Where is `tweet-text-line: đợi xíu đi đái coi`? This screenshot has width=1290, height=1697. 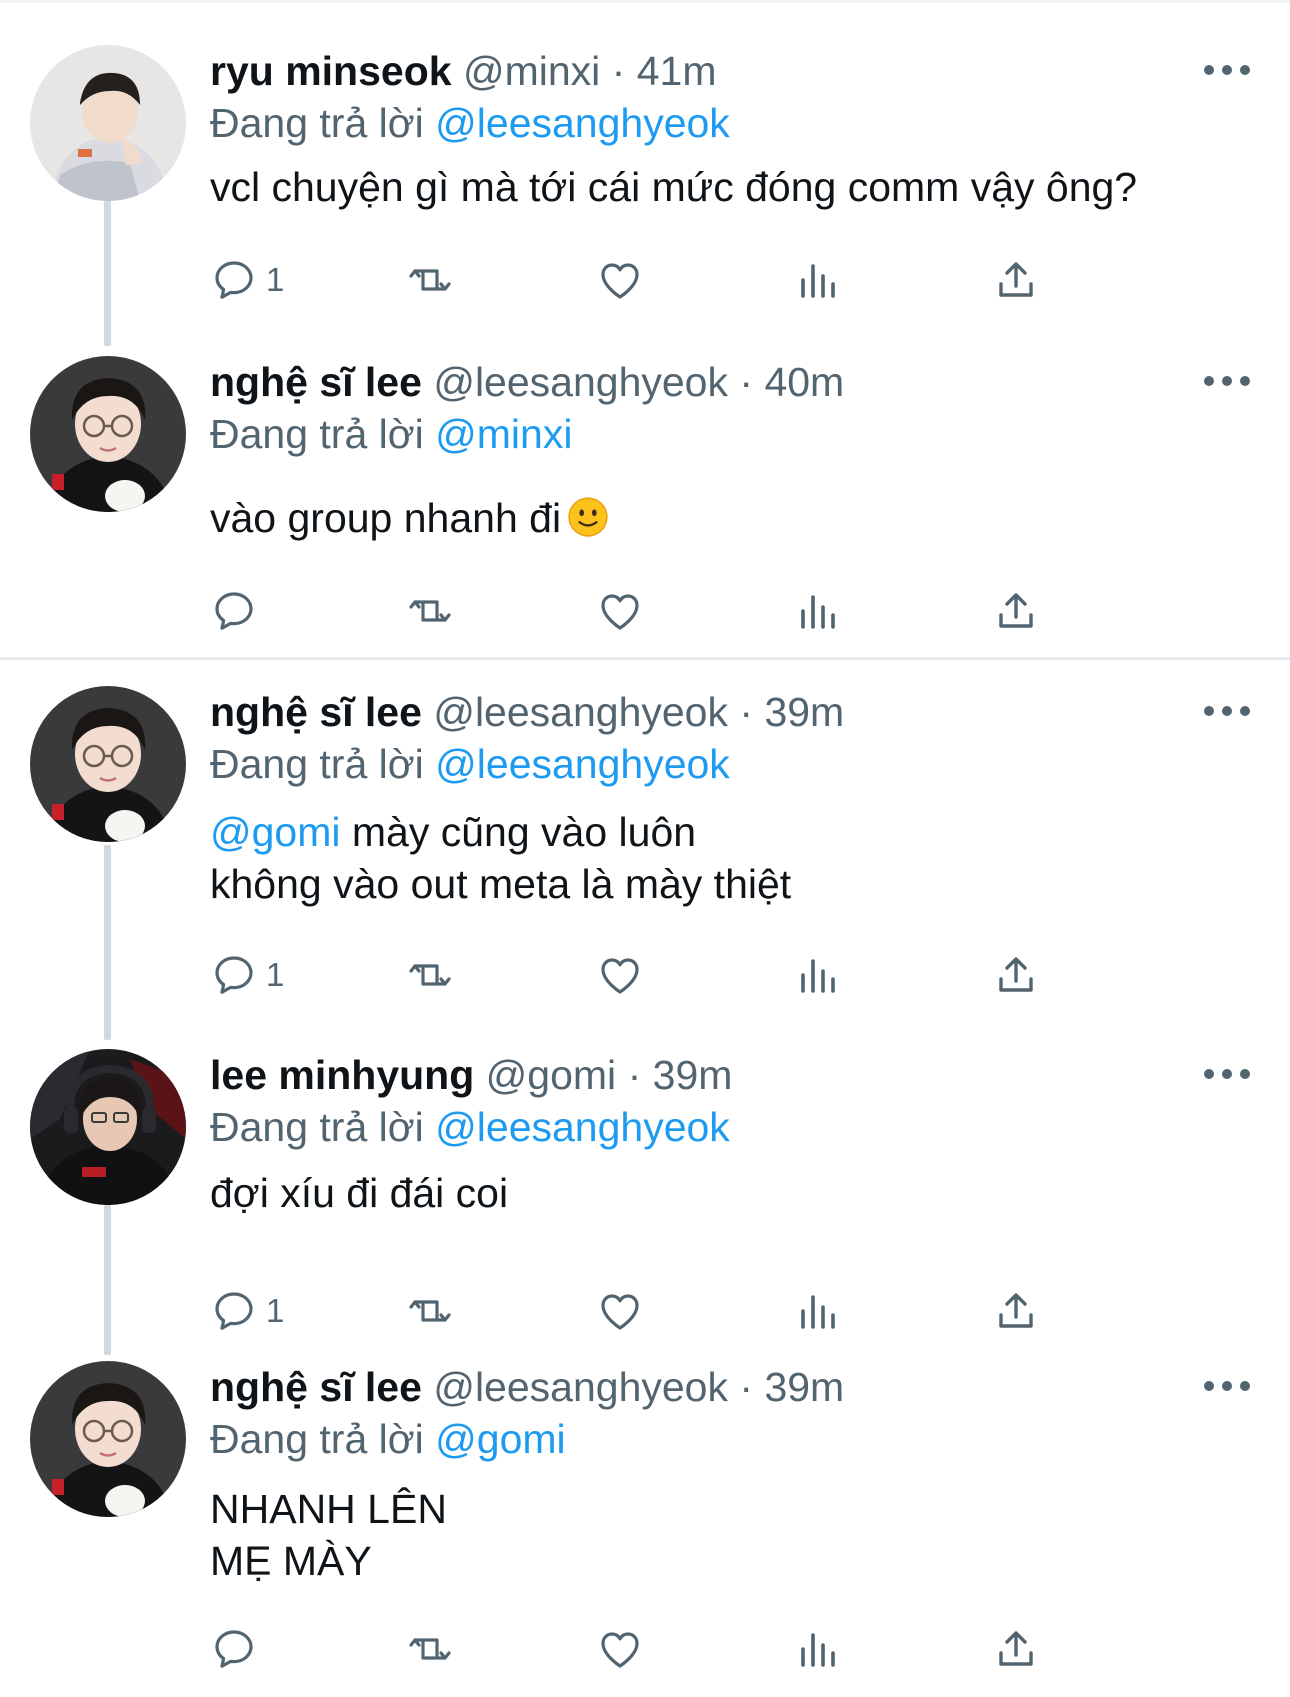
tweet-text-line: đợi xíu đi đái coi is located at coordinates (359, 1193).